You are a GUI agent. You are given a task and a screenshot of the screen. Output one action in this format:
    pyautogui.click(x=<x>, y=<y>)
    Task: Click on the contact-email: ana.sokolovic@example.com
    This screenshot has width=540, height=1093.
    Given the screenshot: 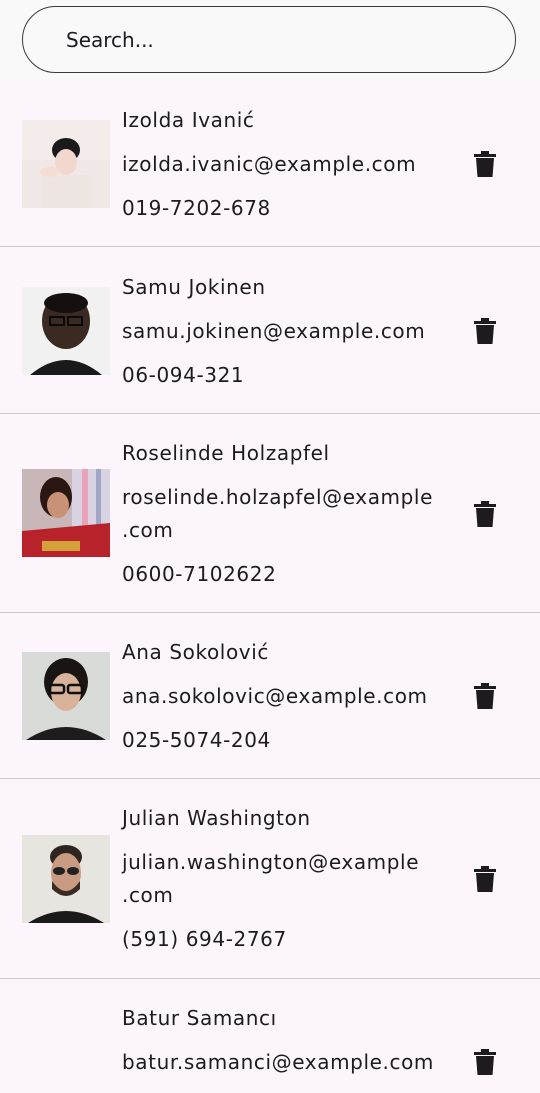 What is the action you would take?
    pyautogui.click(x=275, y=696)
    